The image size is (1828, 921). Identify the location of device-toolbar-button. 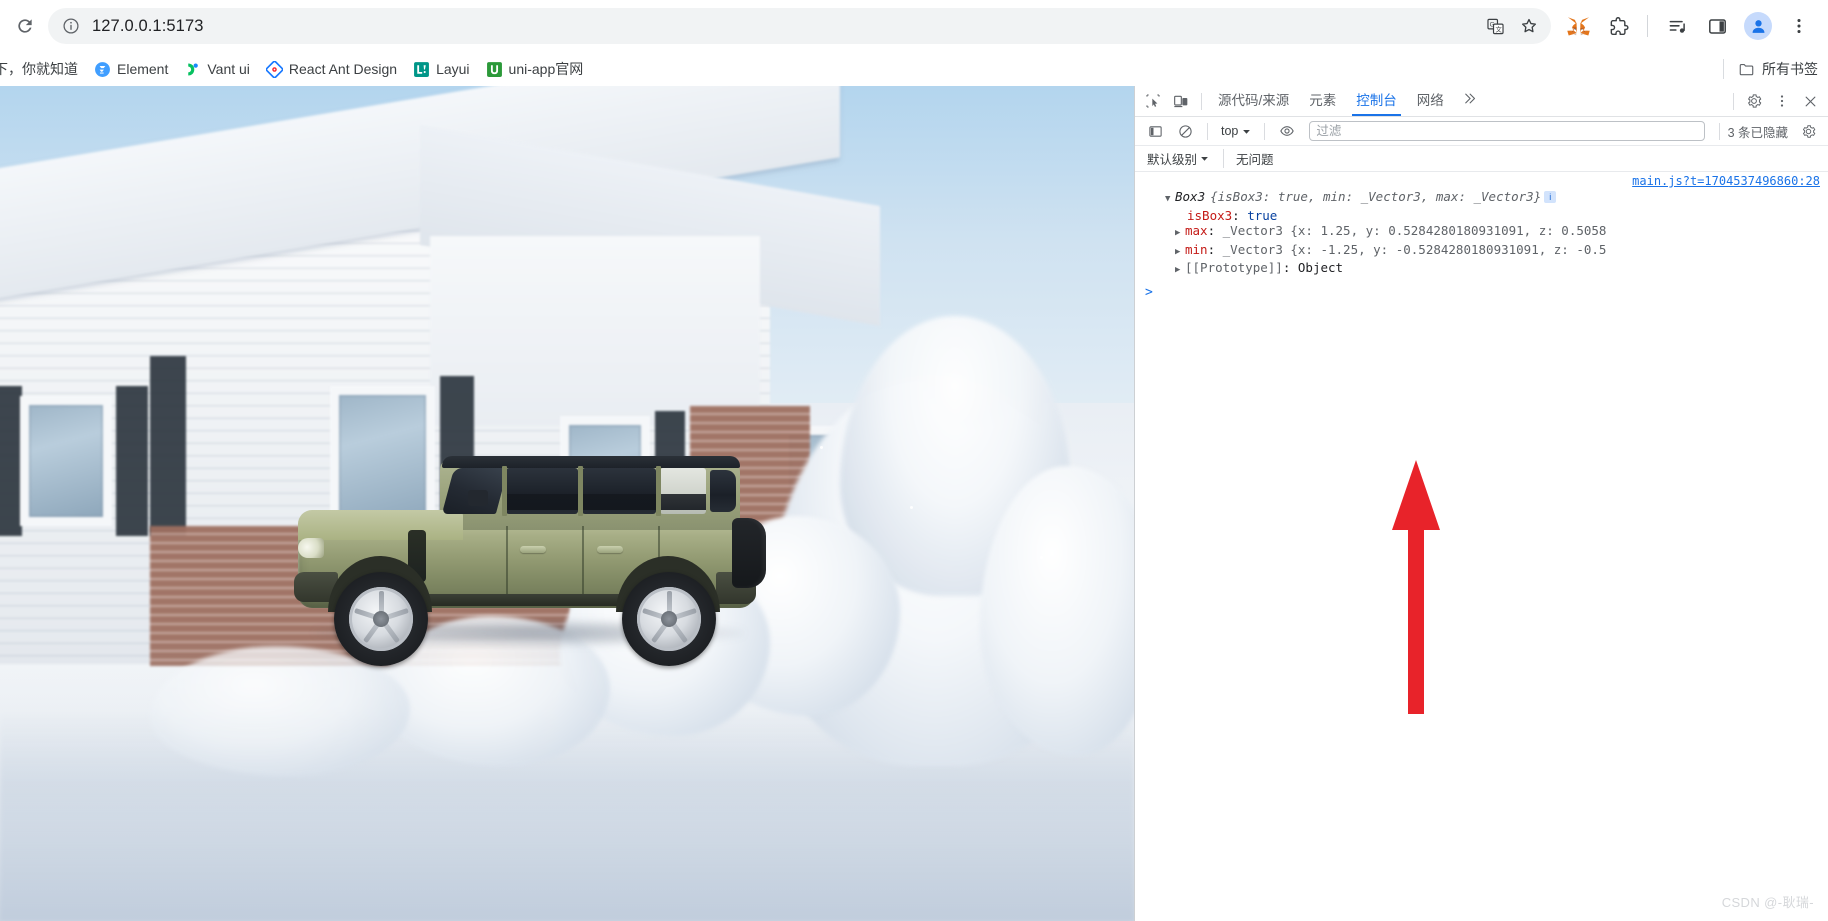
(1181, 101).